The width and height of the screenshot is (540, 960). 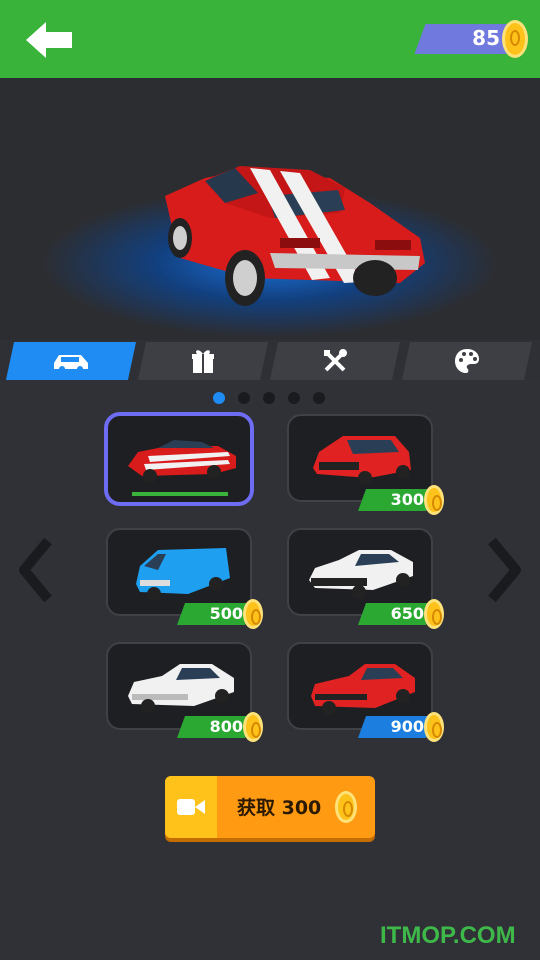 I want to click on red-hatch-car-thumbnail, so click(x=362, y=460).